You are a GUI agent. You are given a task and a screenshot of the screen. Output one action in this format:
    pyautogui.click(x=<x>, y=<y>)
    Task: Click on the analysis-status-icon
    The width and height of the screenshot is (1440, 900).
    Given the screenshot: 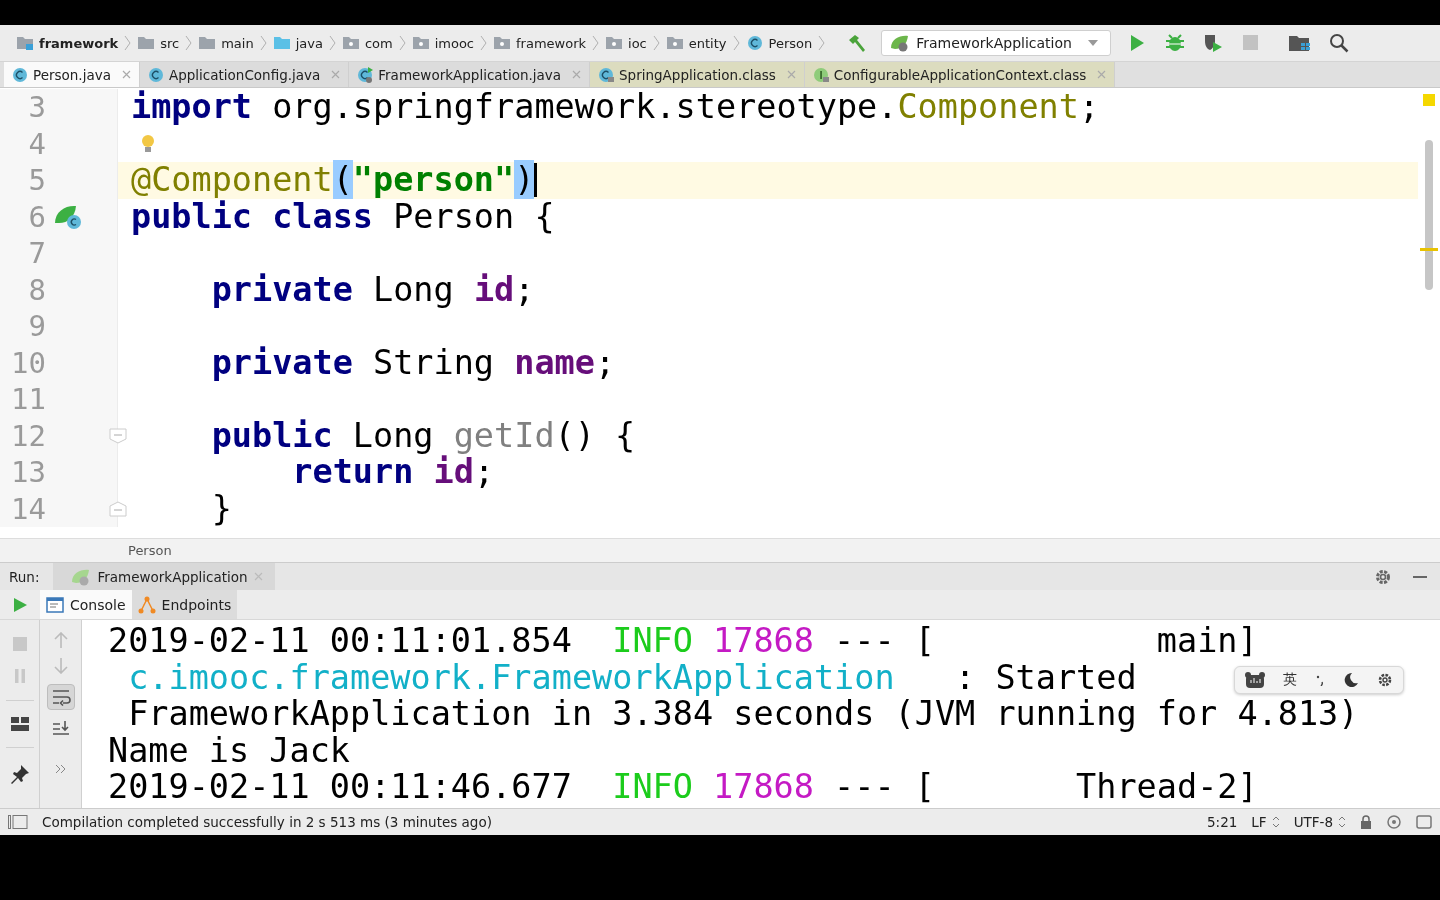 What is the action you would take?
    pyautogui.click(x=1429, y=100)
    